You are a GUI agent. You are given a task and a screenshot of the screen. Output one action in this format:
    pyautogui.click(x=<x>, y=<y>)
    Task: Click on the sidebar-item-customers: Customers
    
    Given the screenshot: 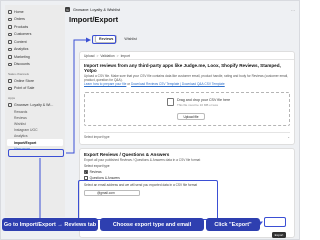 What is the action you would take?
    pyautogui.click(x=35, y=35)
    